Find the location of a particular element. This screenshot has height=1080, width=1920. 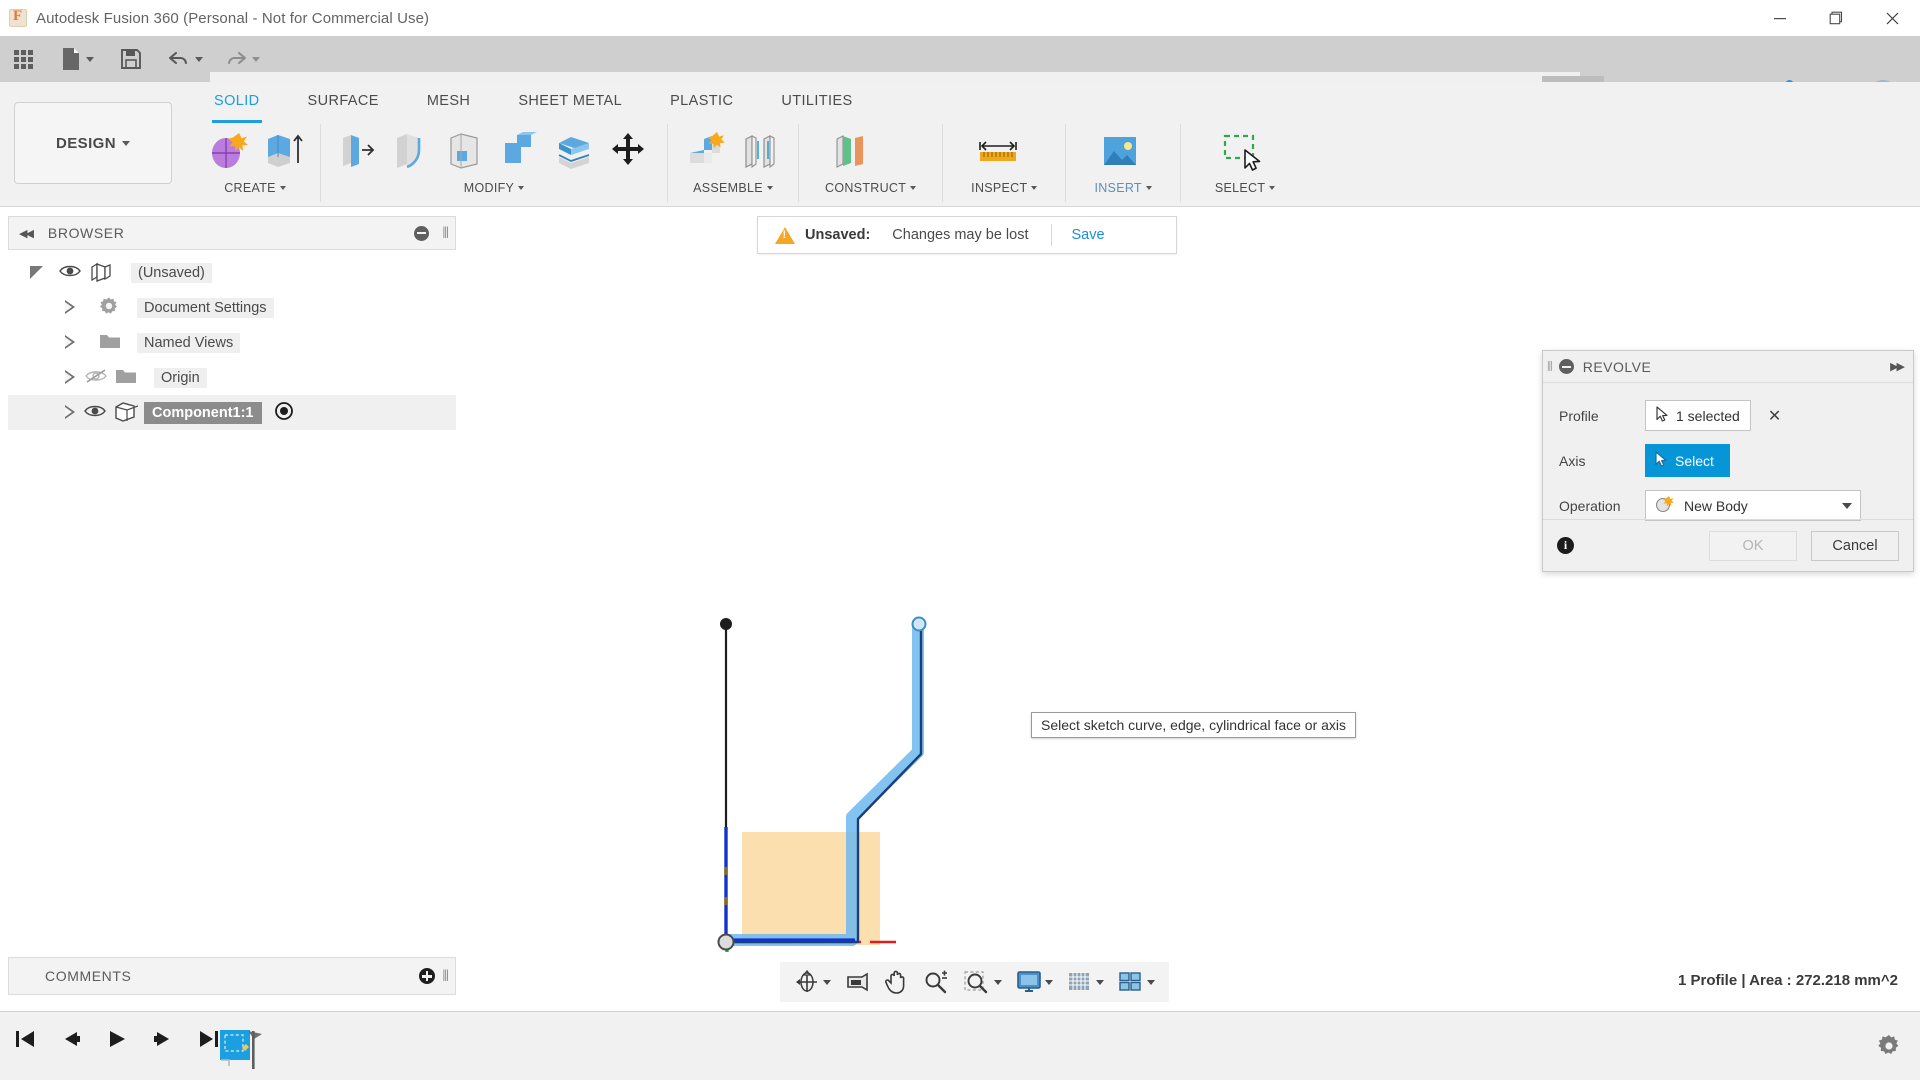

fillet-icon is located at coordinates (413, 151).